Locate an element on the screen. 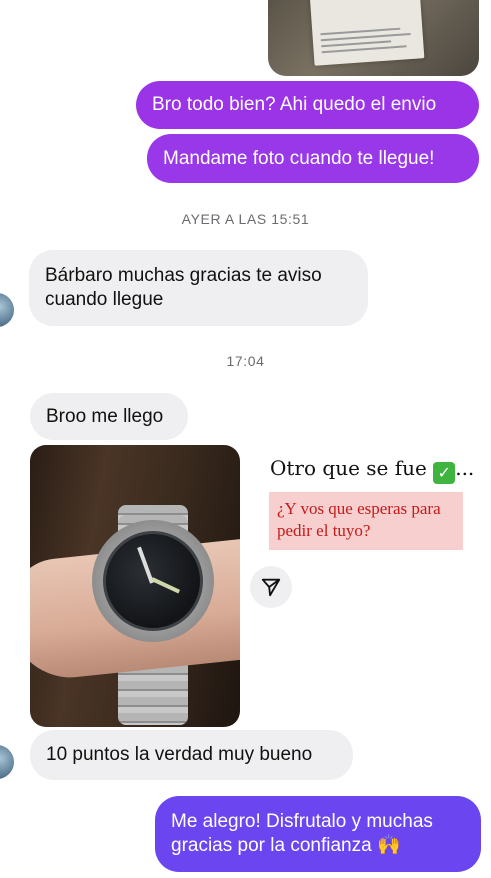 The image size is (491, 878). message-outgoing: Bro todo bien? Ahi quedo el envio is located at coordinates (307, 105).